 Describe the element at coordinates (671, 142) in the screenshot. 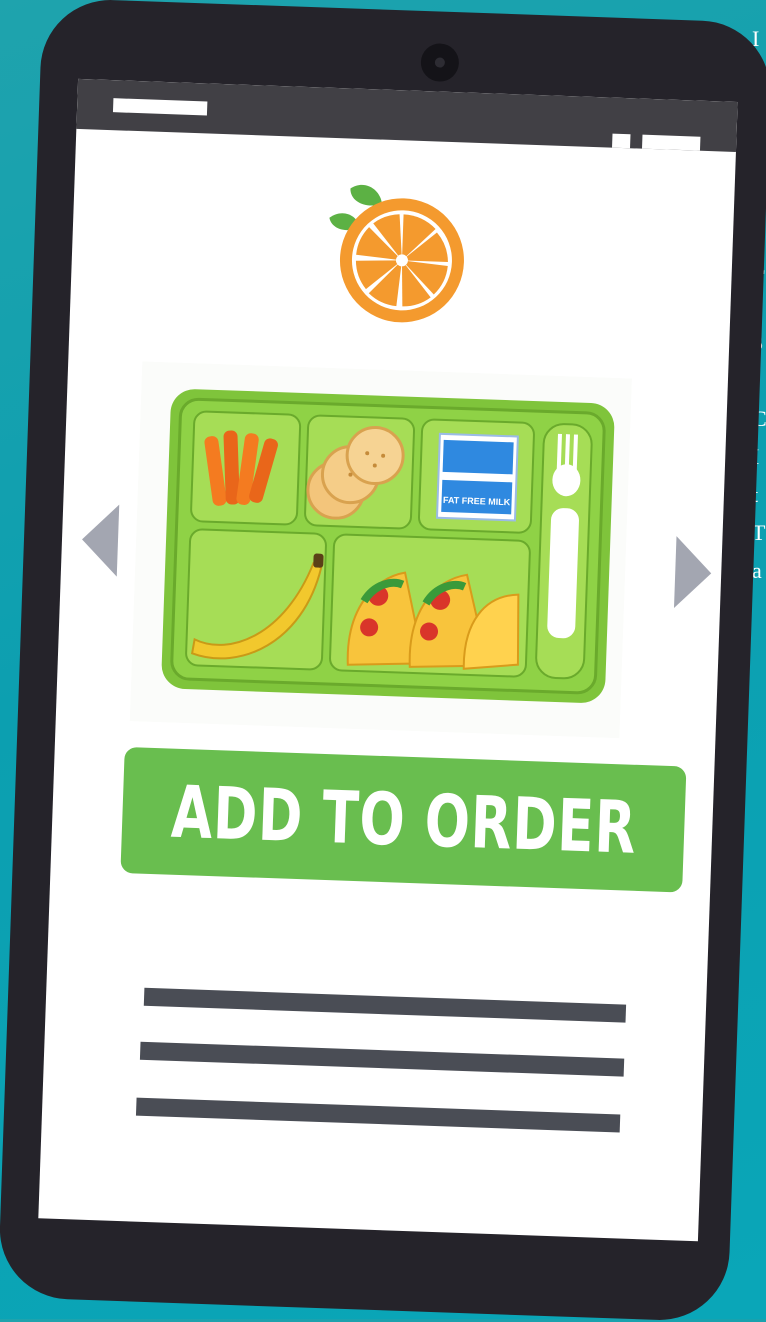

I see `battery-icon` at that location.